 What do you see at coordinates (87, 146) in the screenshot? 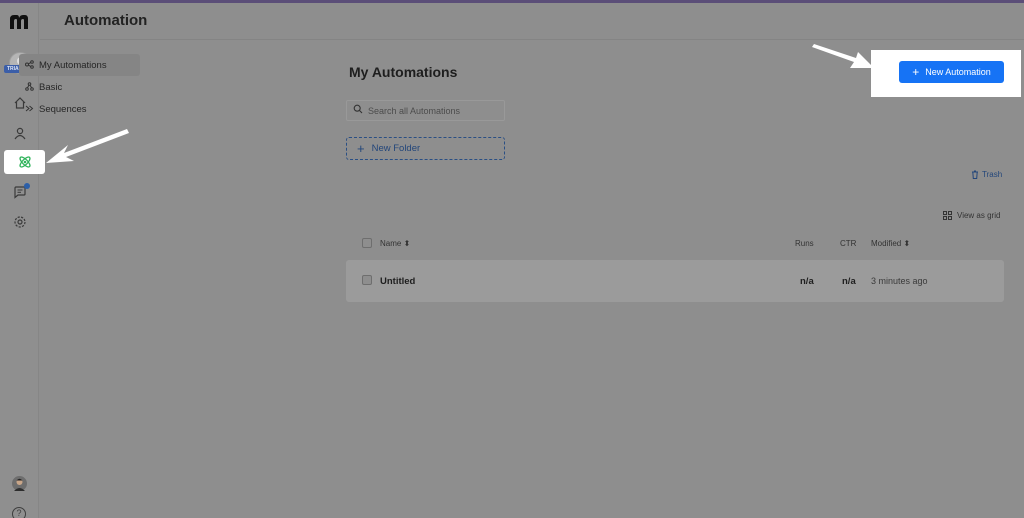
I see `annotation-arrow-left` at bounding box center [87, 146].